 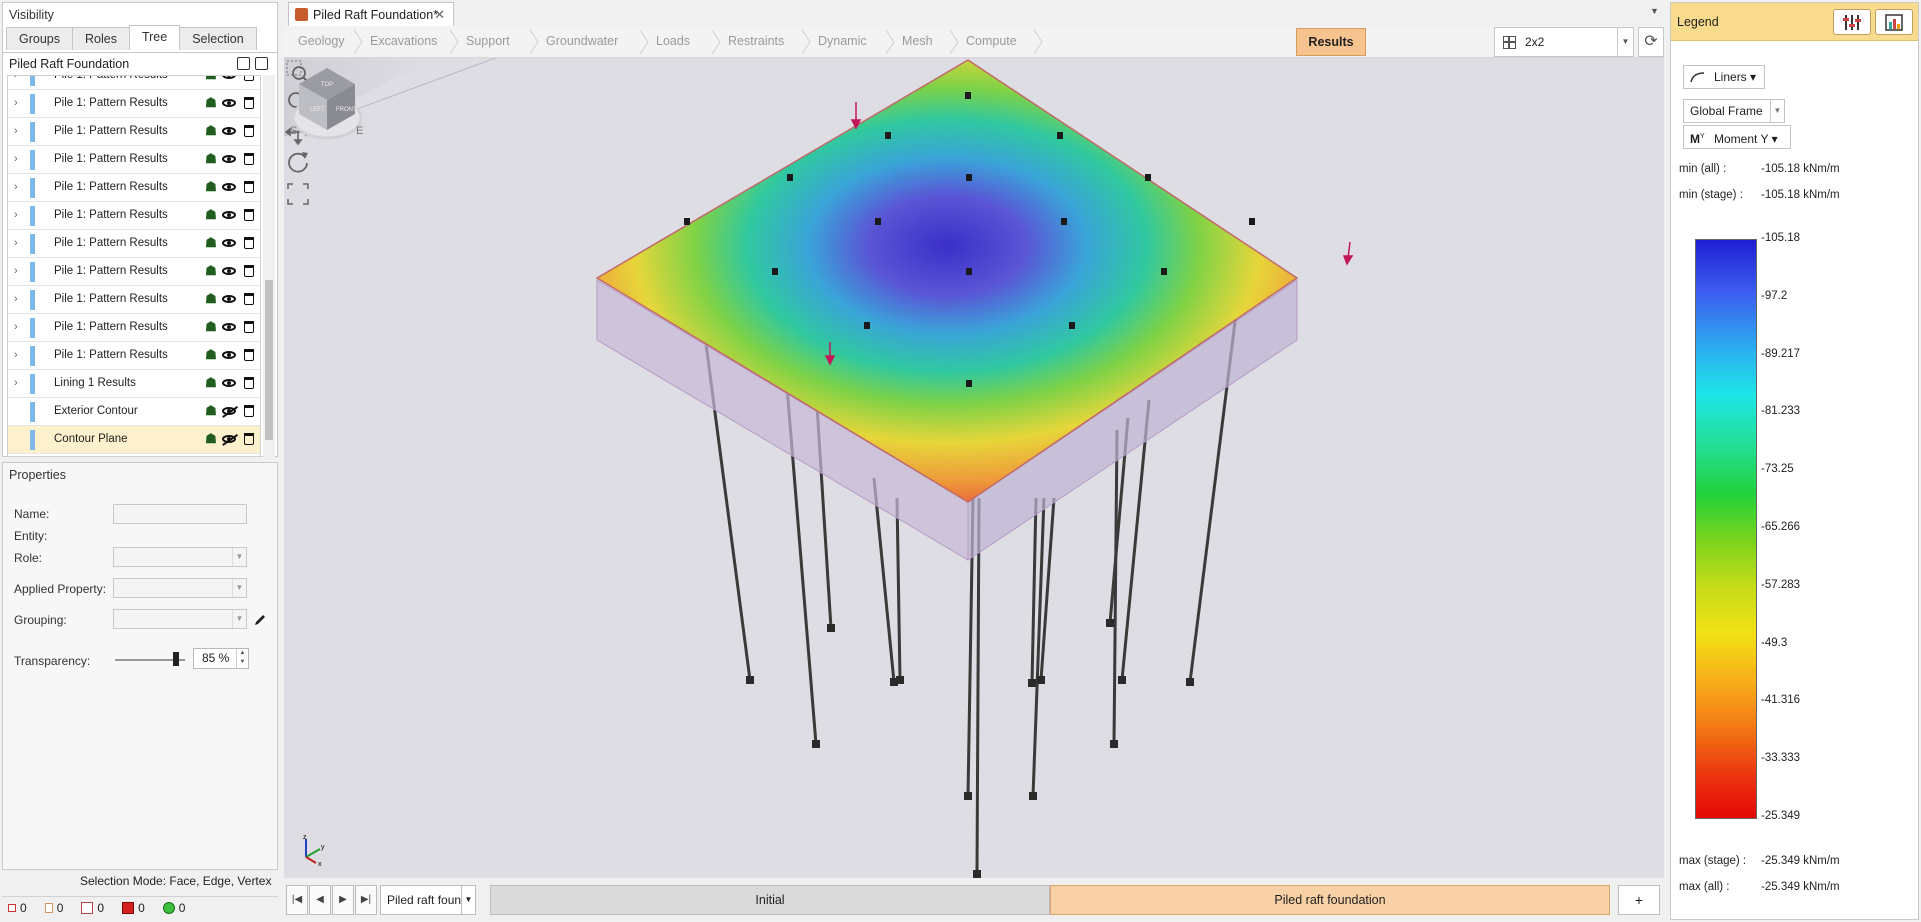 What do you see at coordinates (101, 38) in the screenshot?
I see `tab-roles: Roles` at bounding box center [101, 38].